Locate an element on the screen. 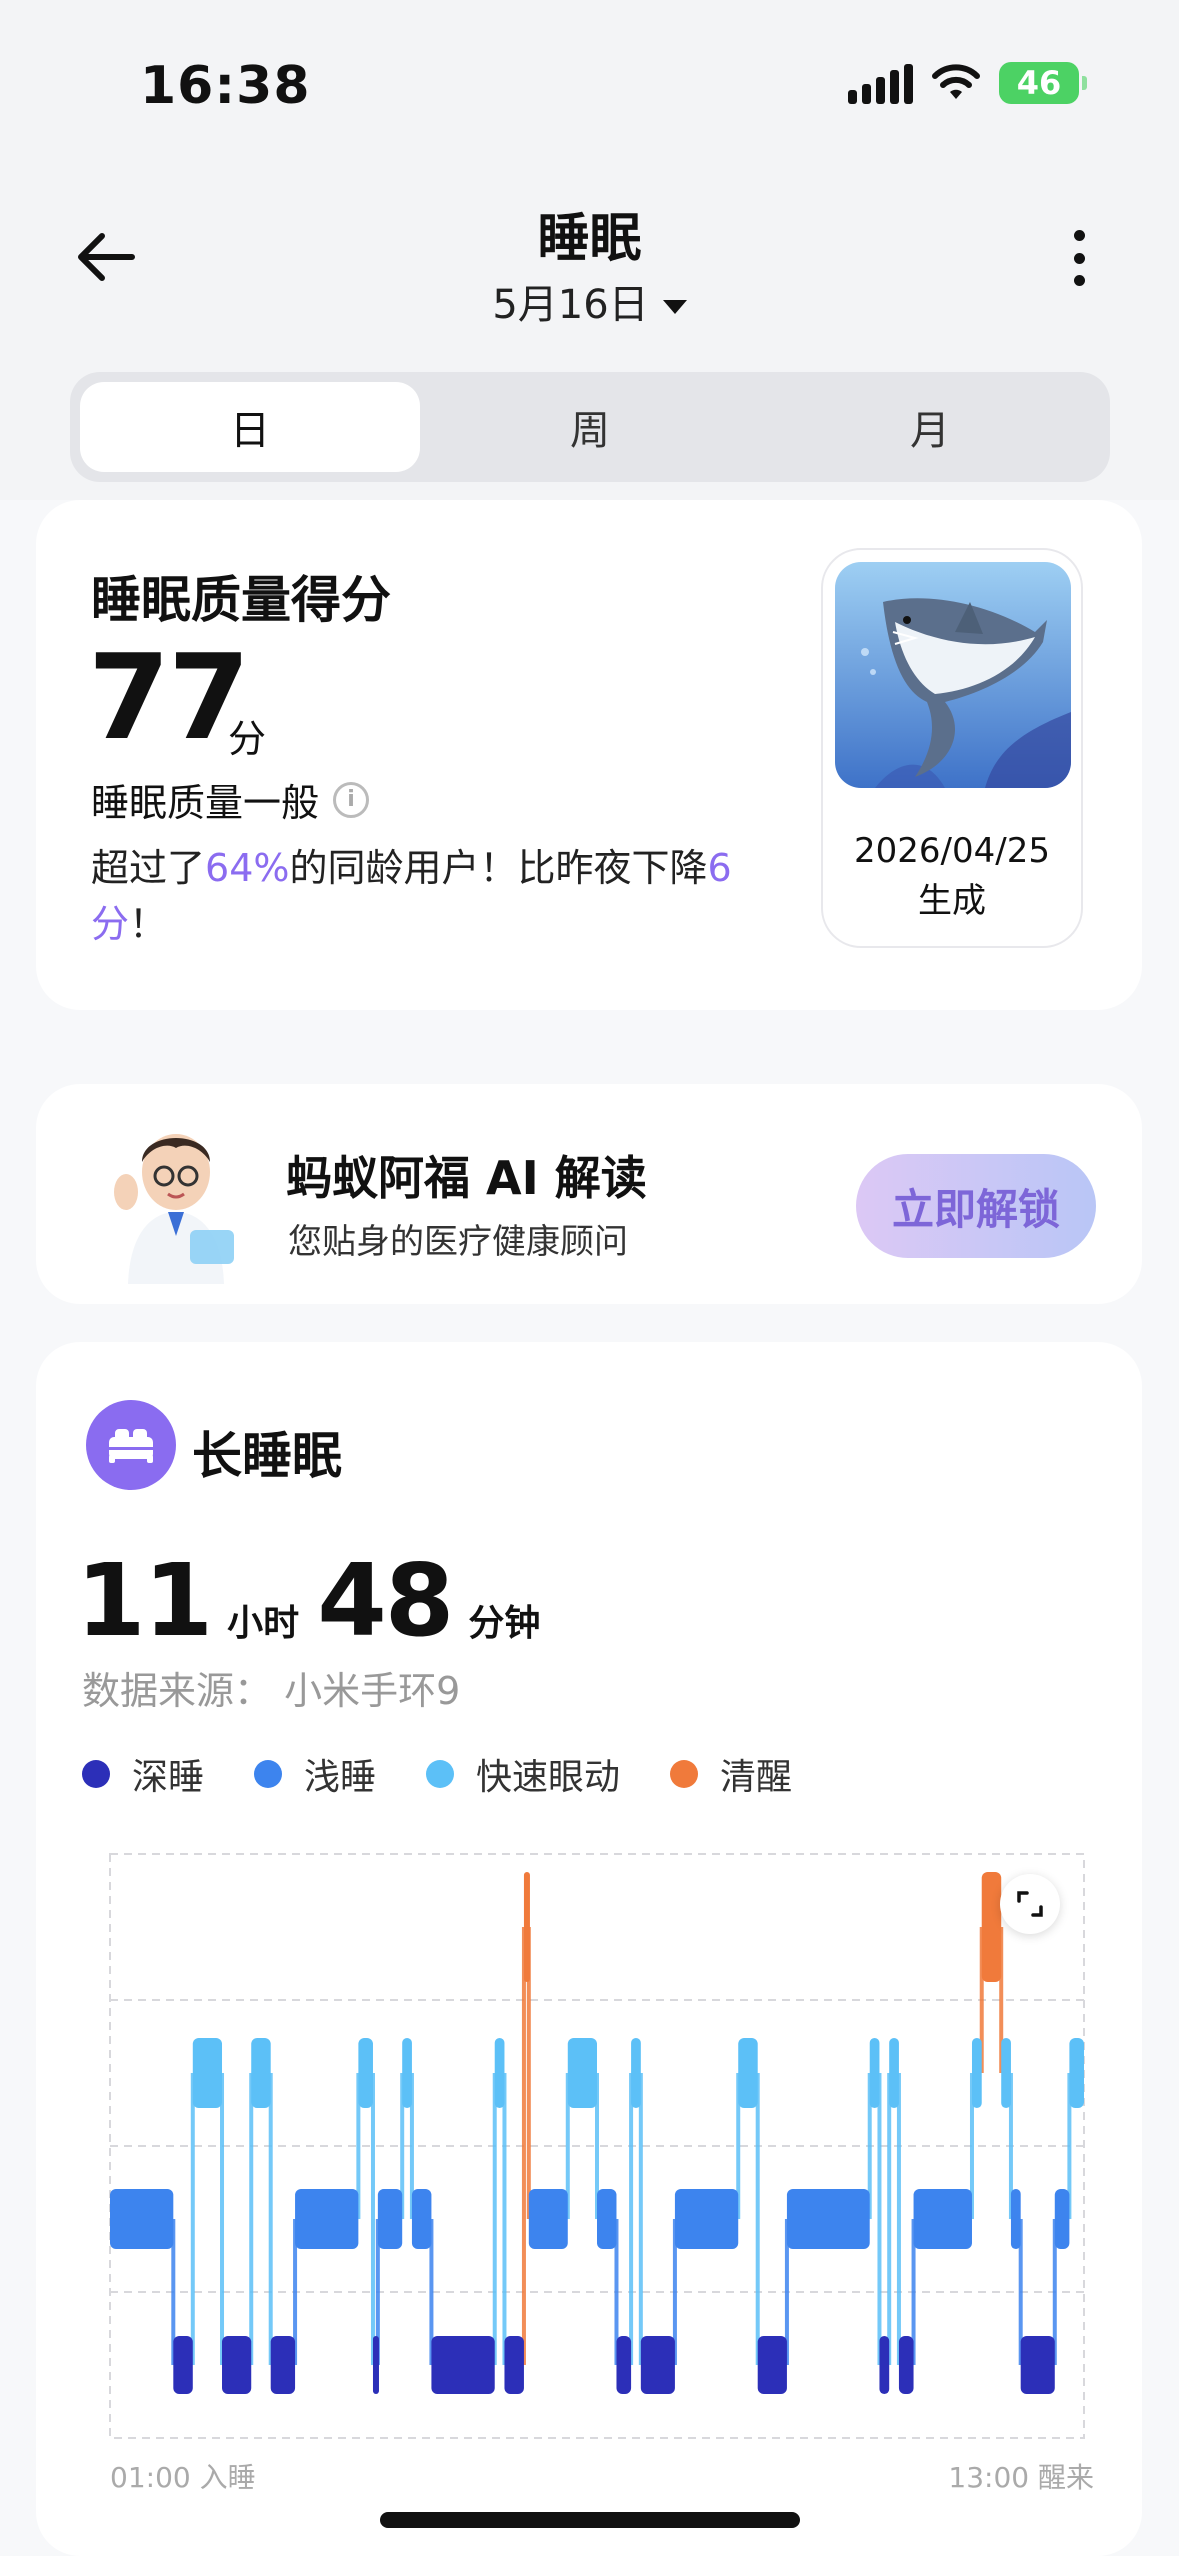  score-title: 睡眠质量得分 is located at coordinates (241, 600).